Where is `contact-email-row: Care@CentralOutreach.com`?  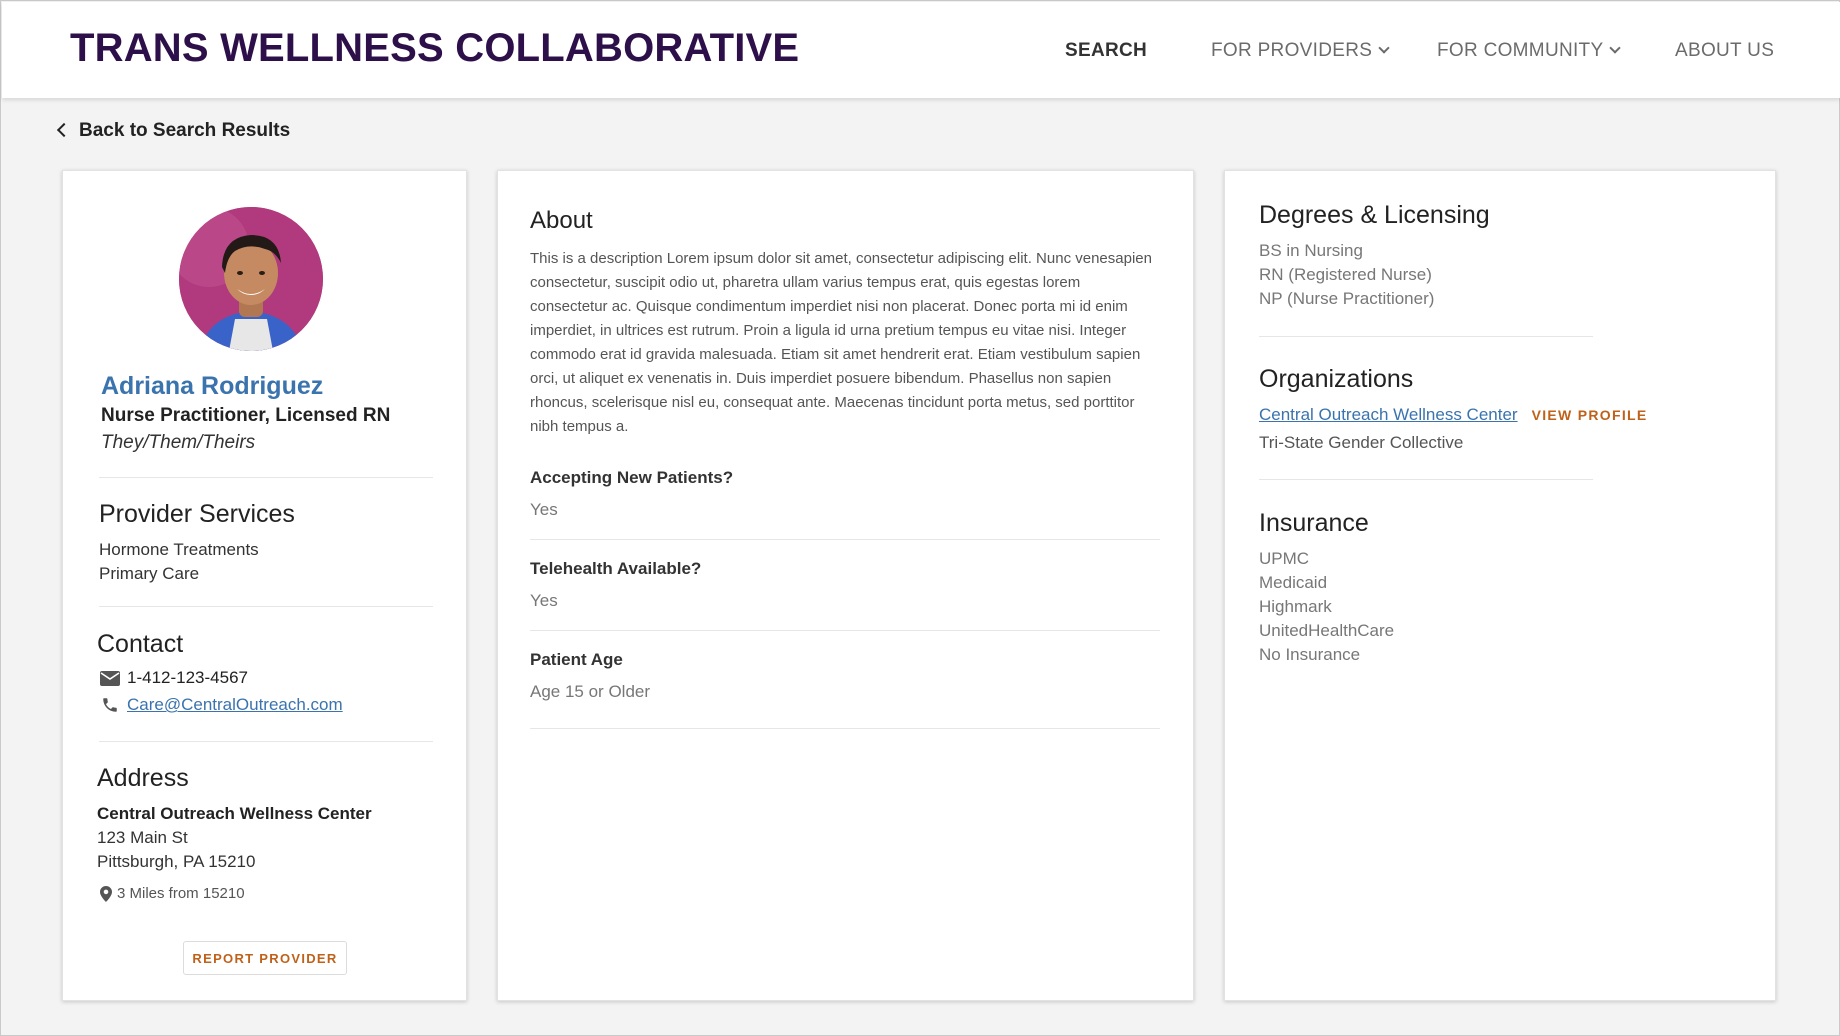 contact-email-row: Care@CentralOutreach.com is located at coordinates (221, 705).